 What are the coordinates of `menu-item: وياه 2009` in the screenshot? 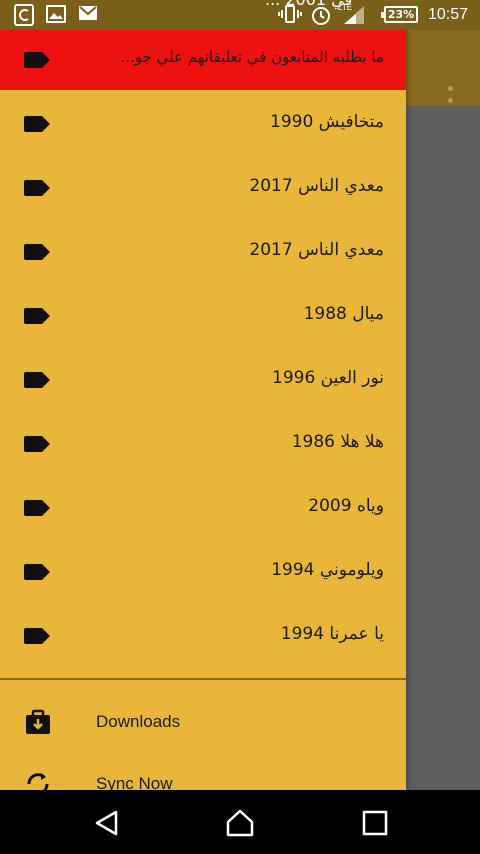 It's located at (203, 508).